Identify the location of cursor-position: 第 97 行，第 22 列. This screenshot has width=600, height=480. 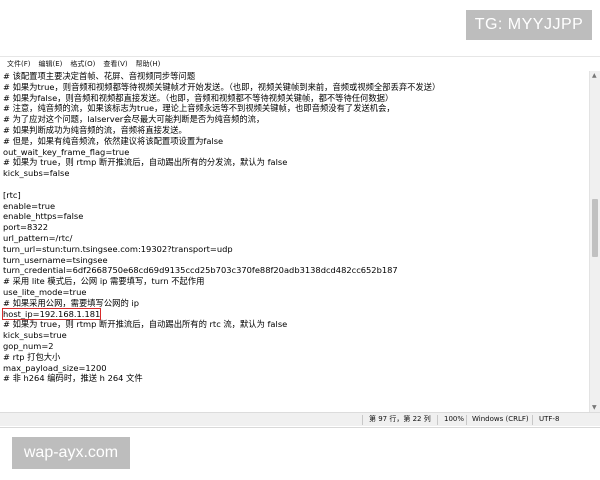
(400, 419).